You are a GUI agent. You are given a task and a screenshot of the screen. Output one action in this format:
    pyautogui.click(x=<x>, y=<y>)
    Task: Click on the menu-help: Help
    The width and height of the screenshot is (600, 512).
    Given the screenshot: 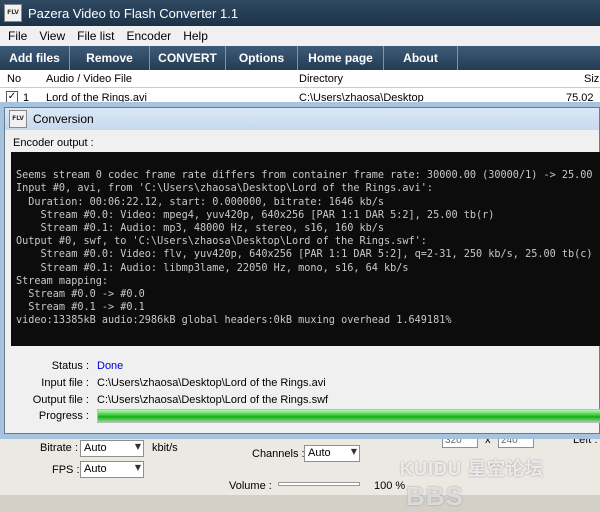 What is the action you would take?
    pyautogui.click(x=195, y=36)
    